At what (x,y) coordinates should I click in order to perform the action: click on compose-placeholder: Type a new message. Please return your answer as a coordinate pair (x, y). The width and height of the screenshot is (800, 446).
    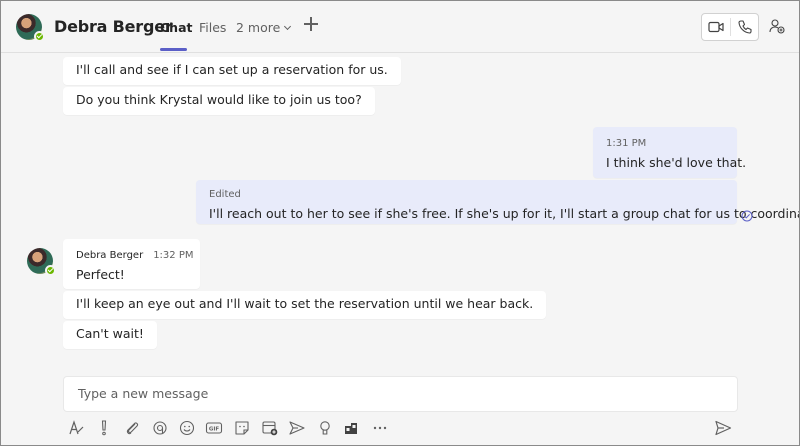
    Looking at the image, I should click on (143, 393).